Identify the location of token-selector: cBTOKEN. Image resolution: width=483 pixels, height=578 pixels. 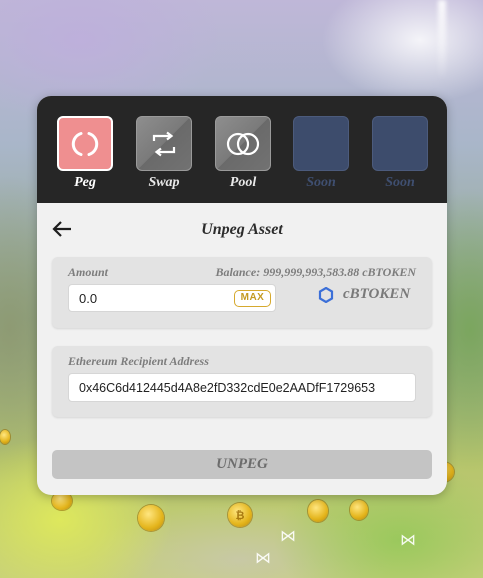
(364, 294).